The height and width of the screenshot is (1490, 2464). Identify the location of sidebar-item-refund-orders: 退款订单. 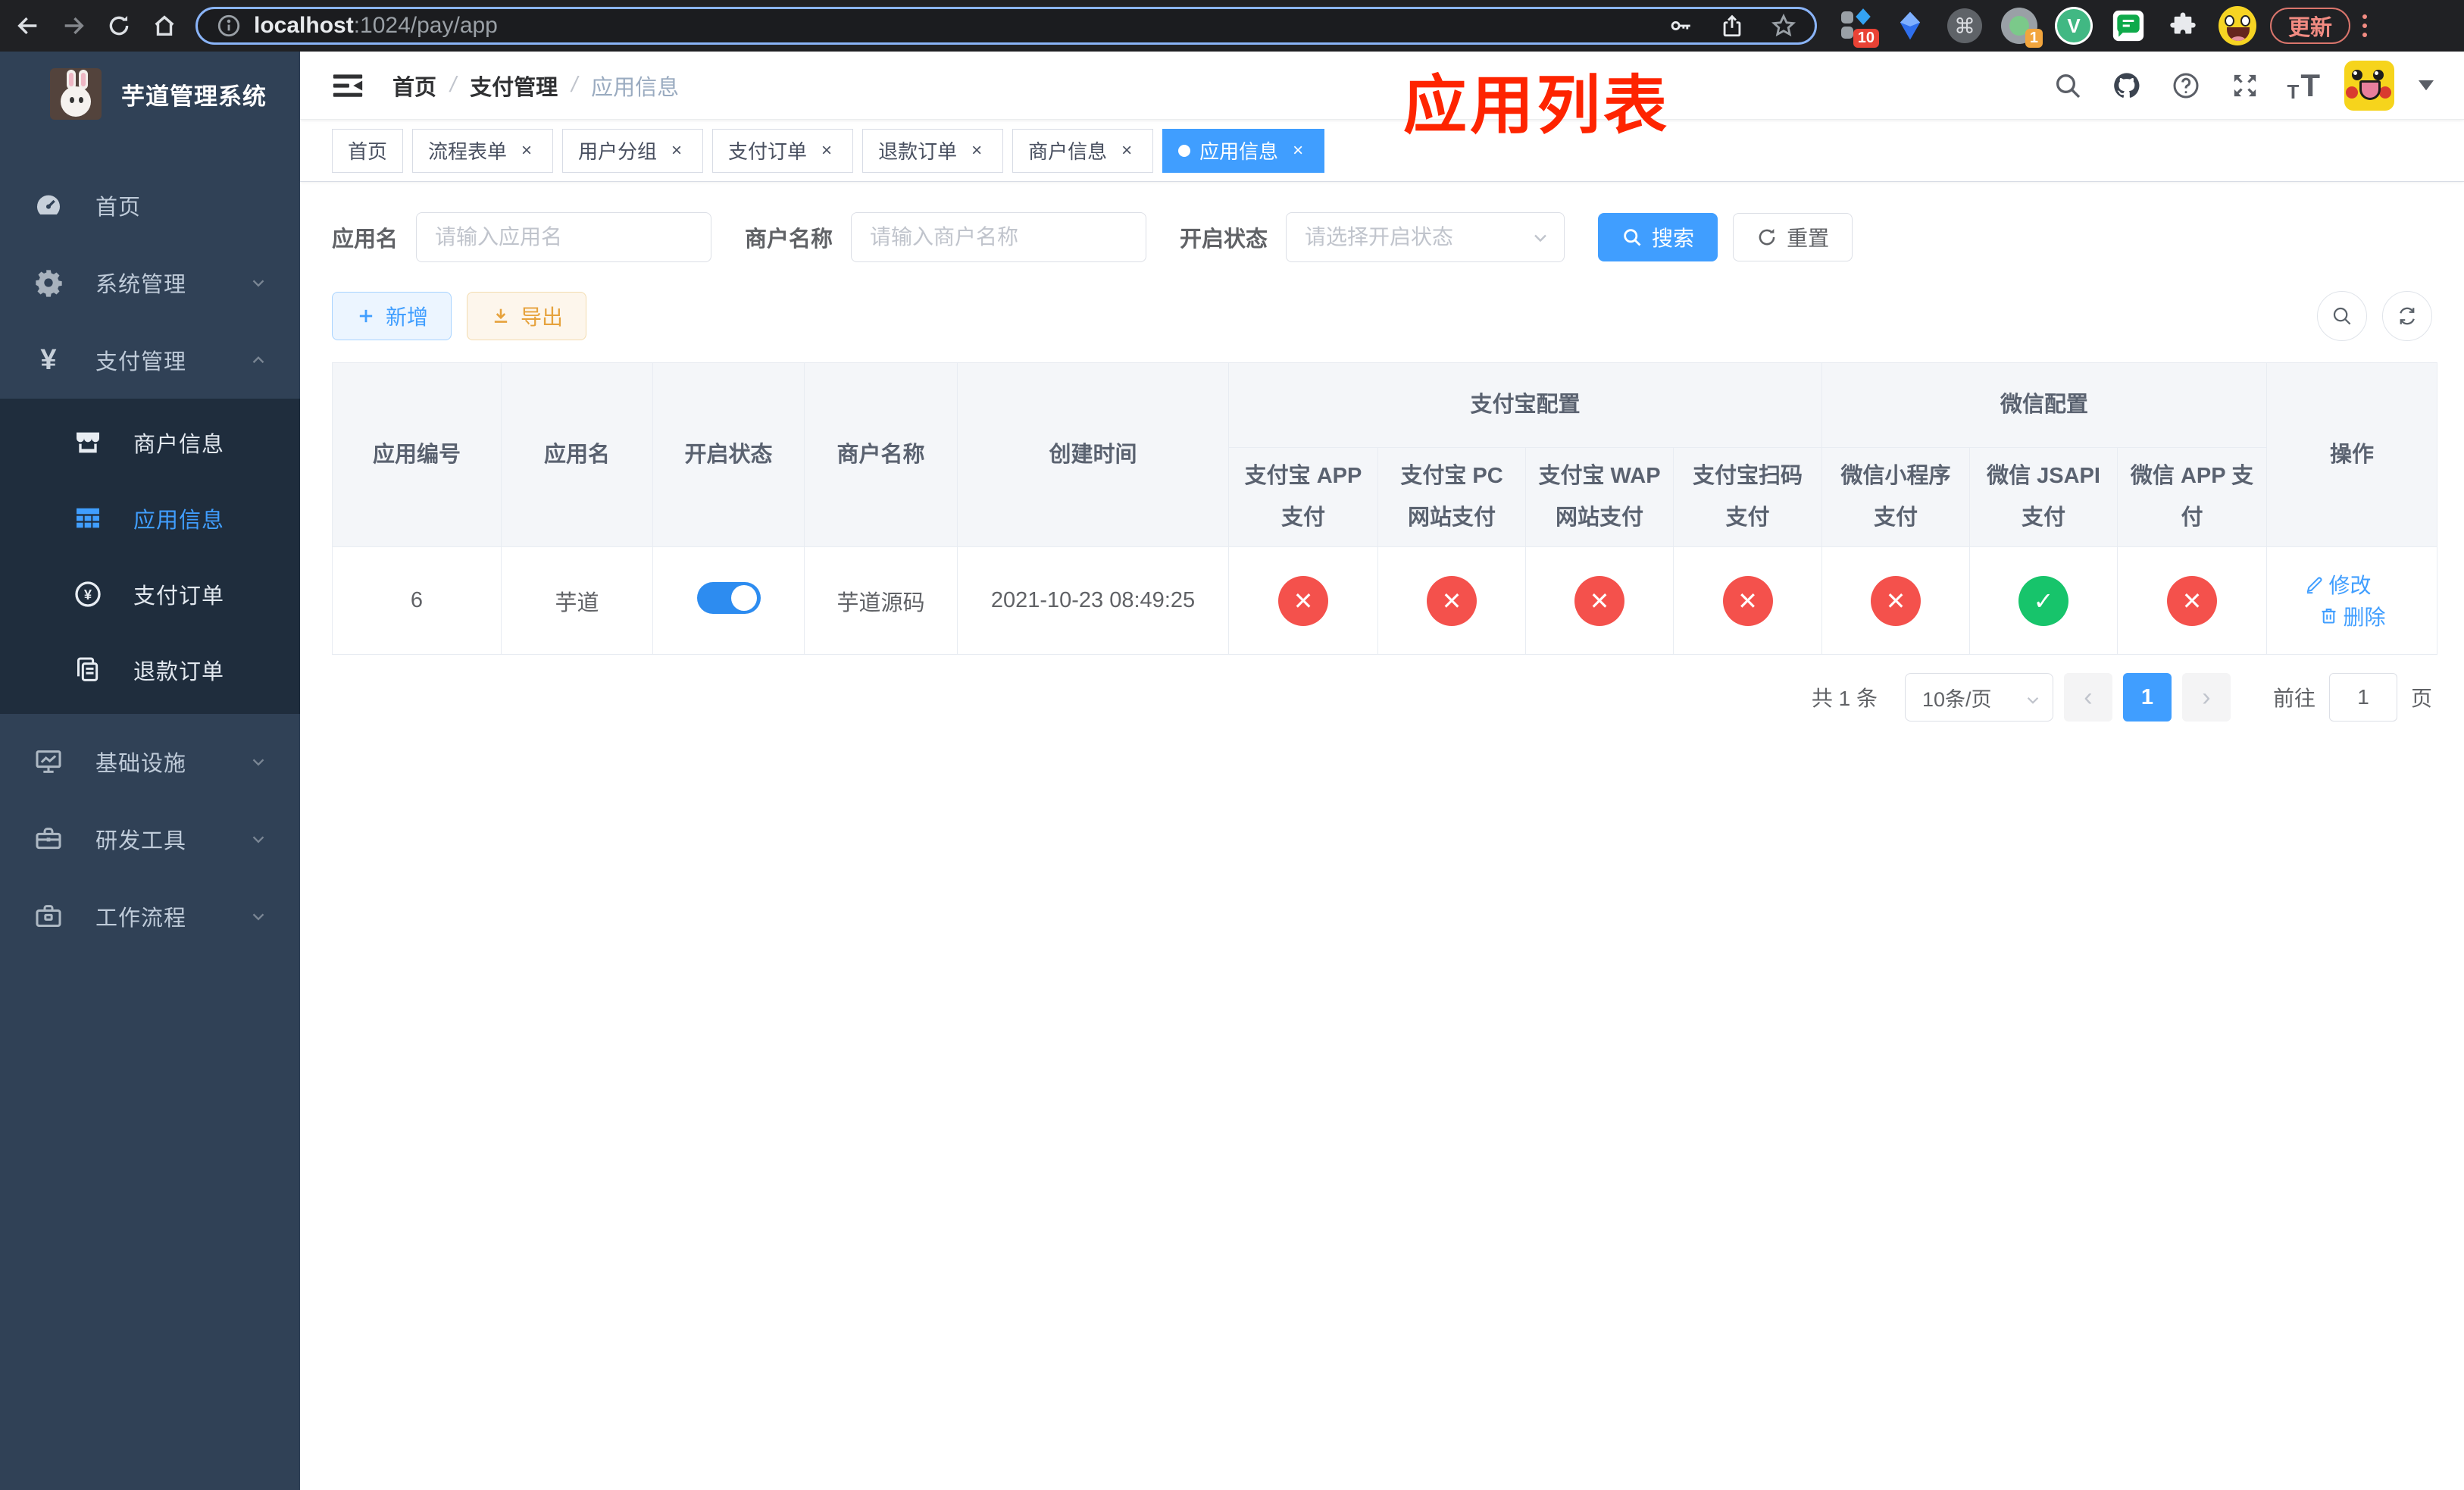
(150, 670).